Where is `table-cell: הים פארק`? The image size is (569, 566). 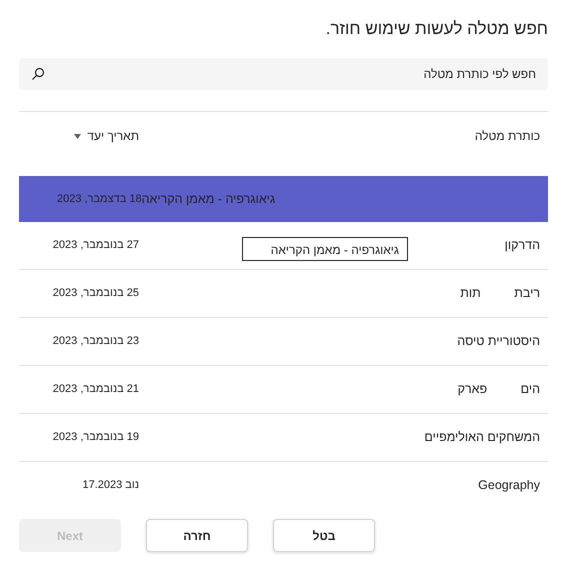 table-cell: הים פארק is located at coordinates (499, 389).